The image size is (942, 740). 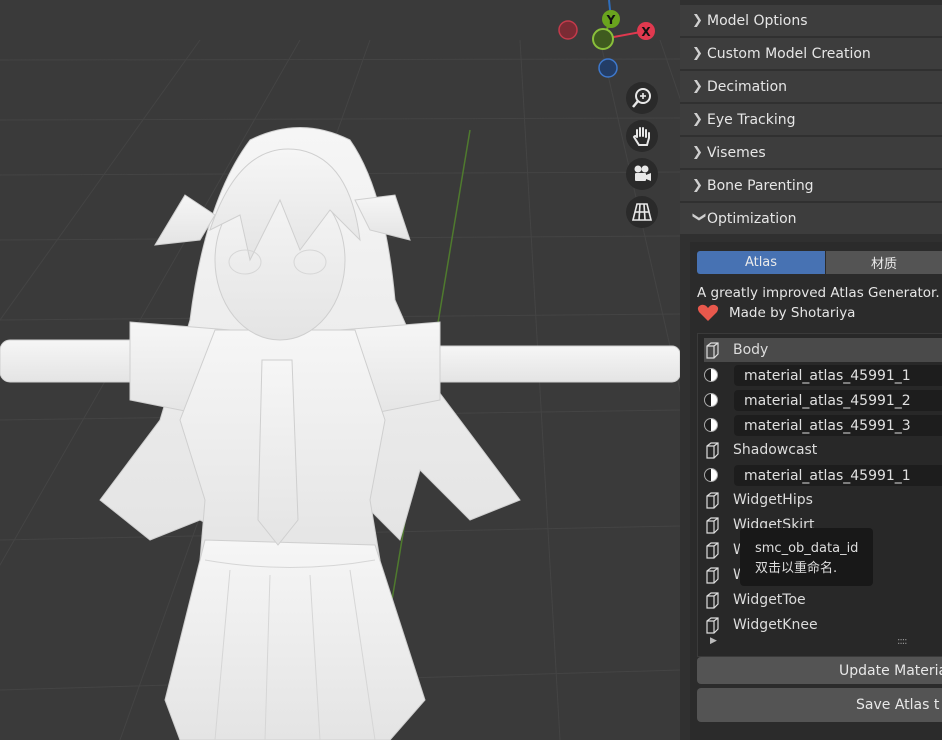 I want to click on navigation-gizmo: Y X, so click(x=606, y=39).